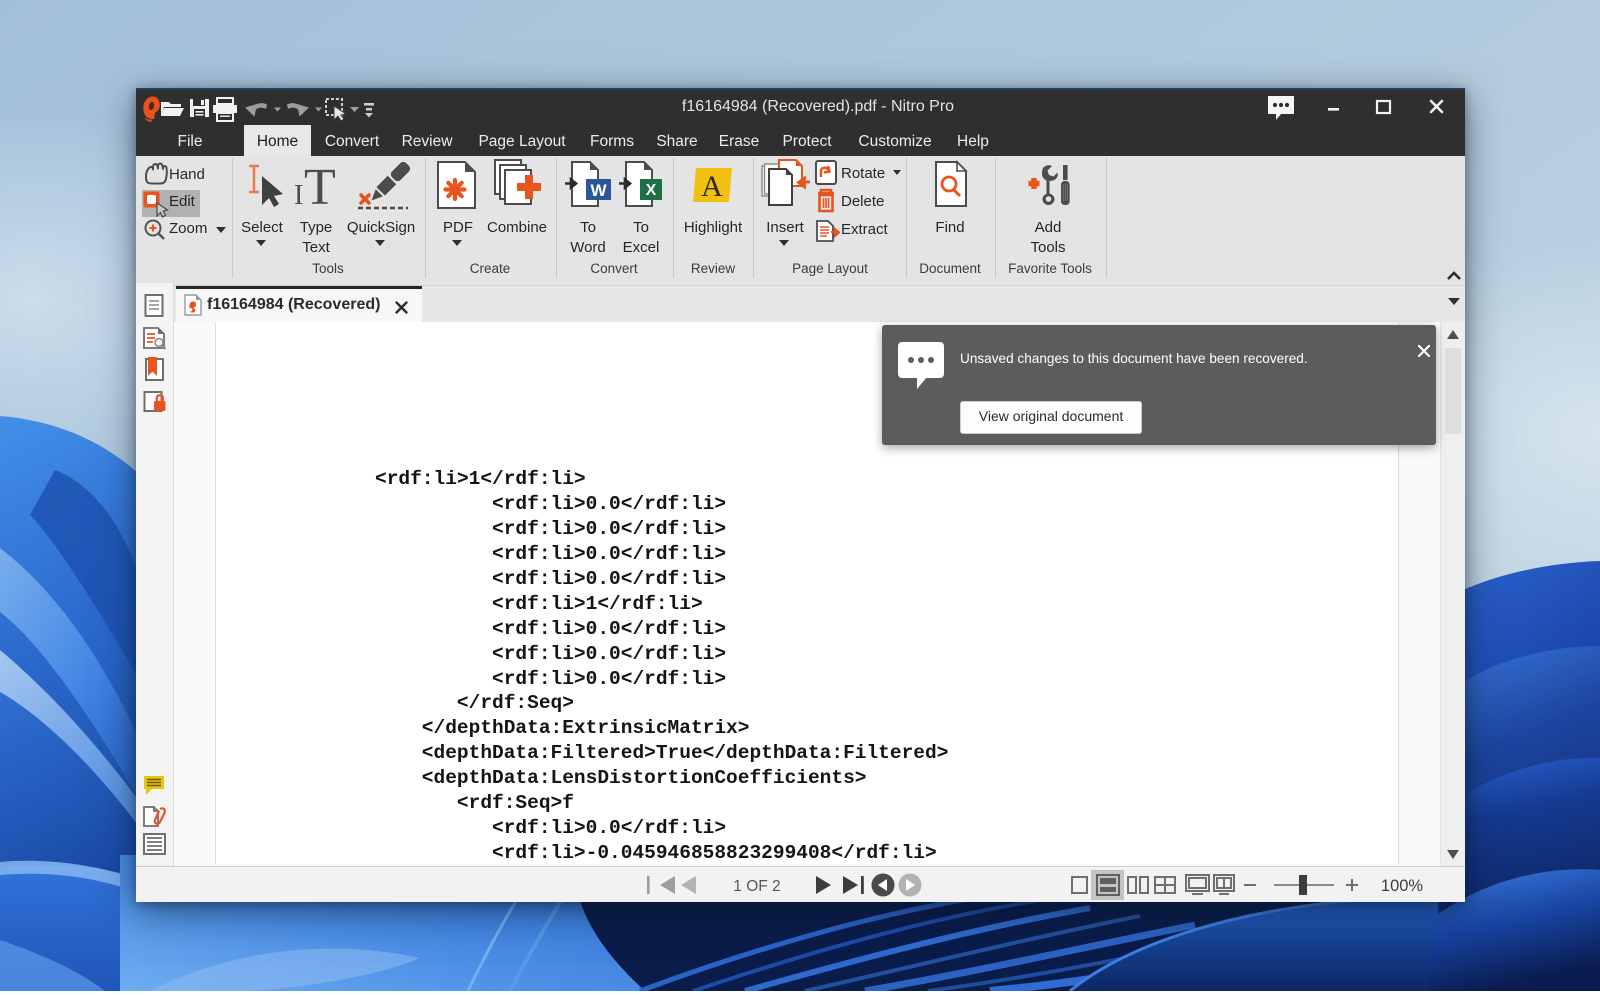 The width and height of the screenshot is (1600, 996). What do you see at coordinates (1402, 886) in the screenshot?
I see `svg-text: 100%` at bounding box center [1402, 886].